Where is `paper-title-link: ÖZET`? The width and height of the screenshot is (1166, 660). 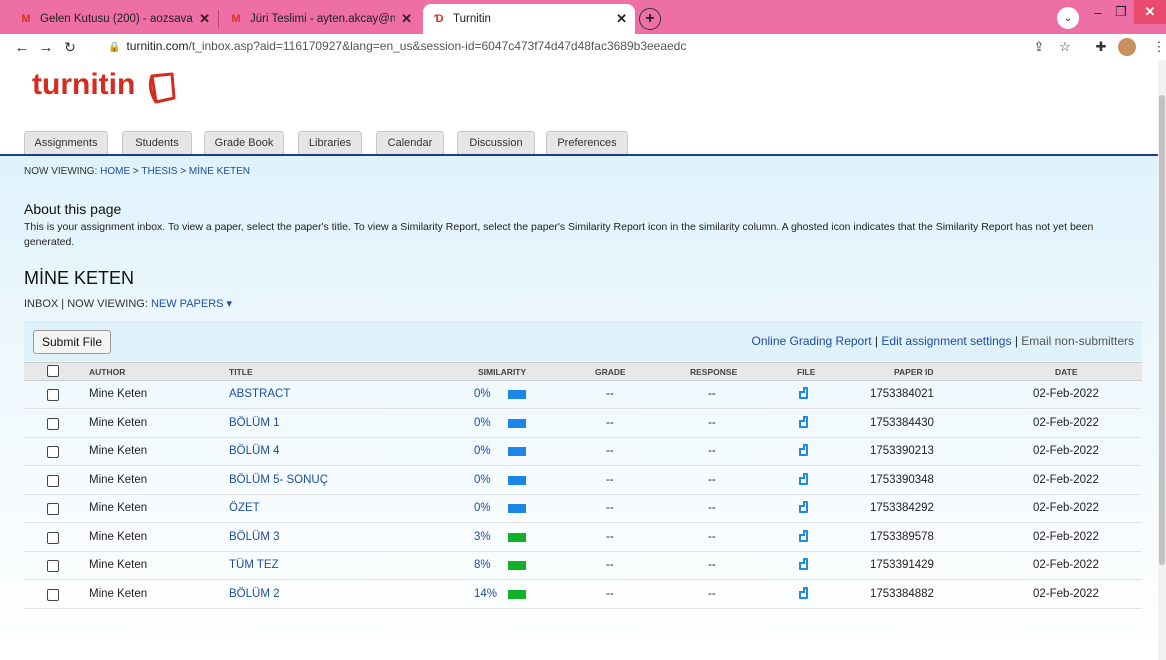 paper-title-link: ÖZET is located at coordinates (244, 508).